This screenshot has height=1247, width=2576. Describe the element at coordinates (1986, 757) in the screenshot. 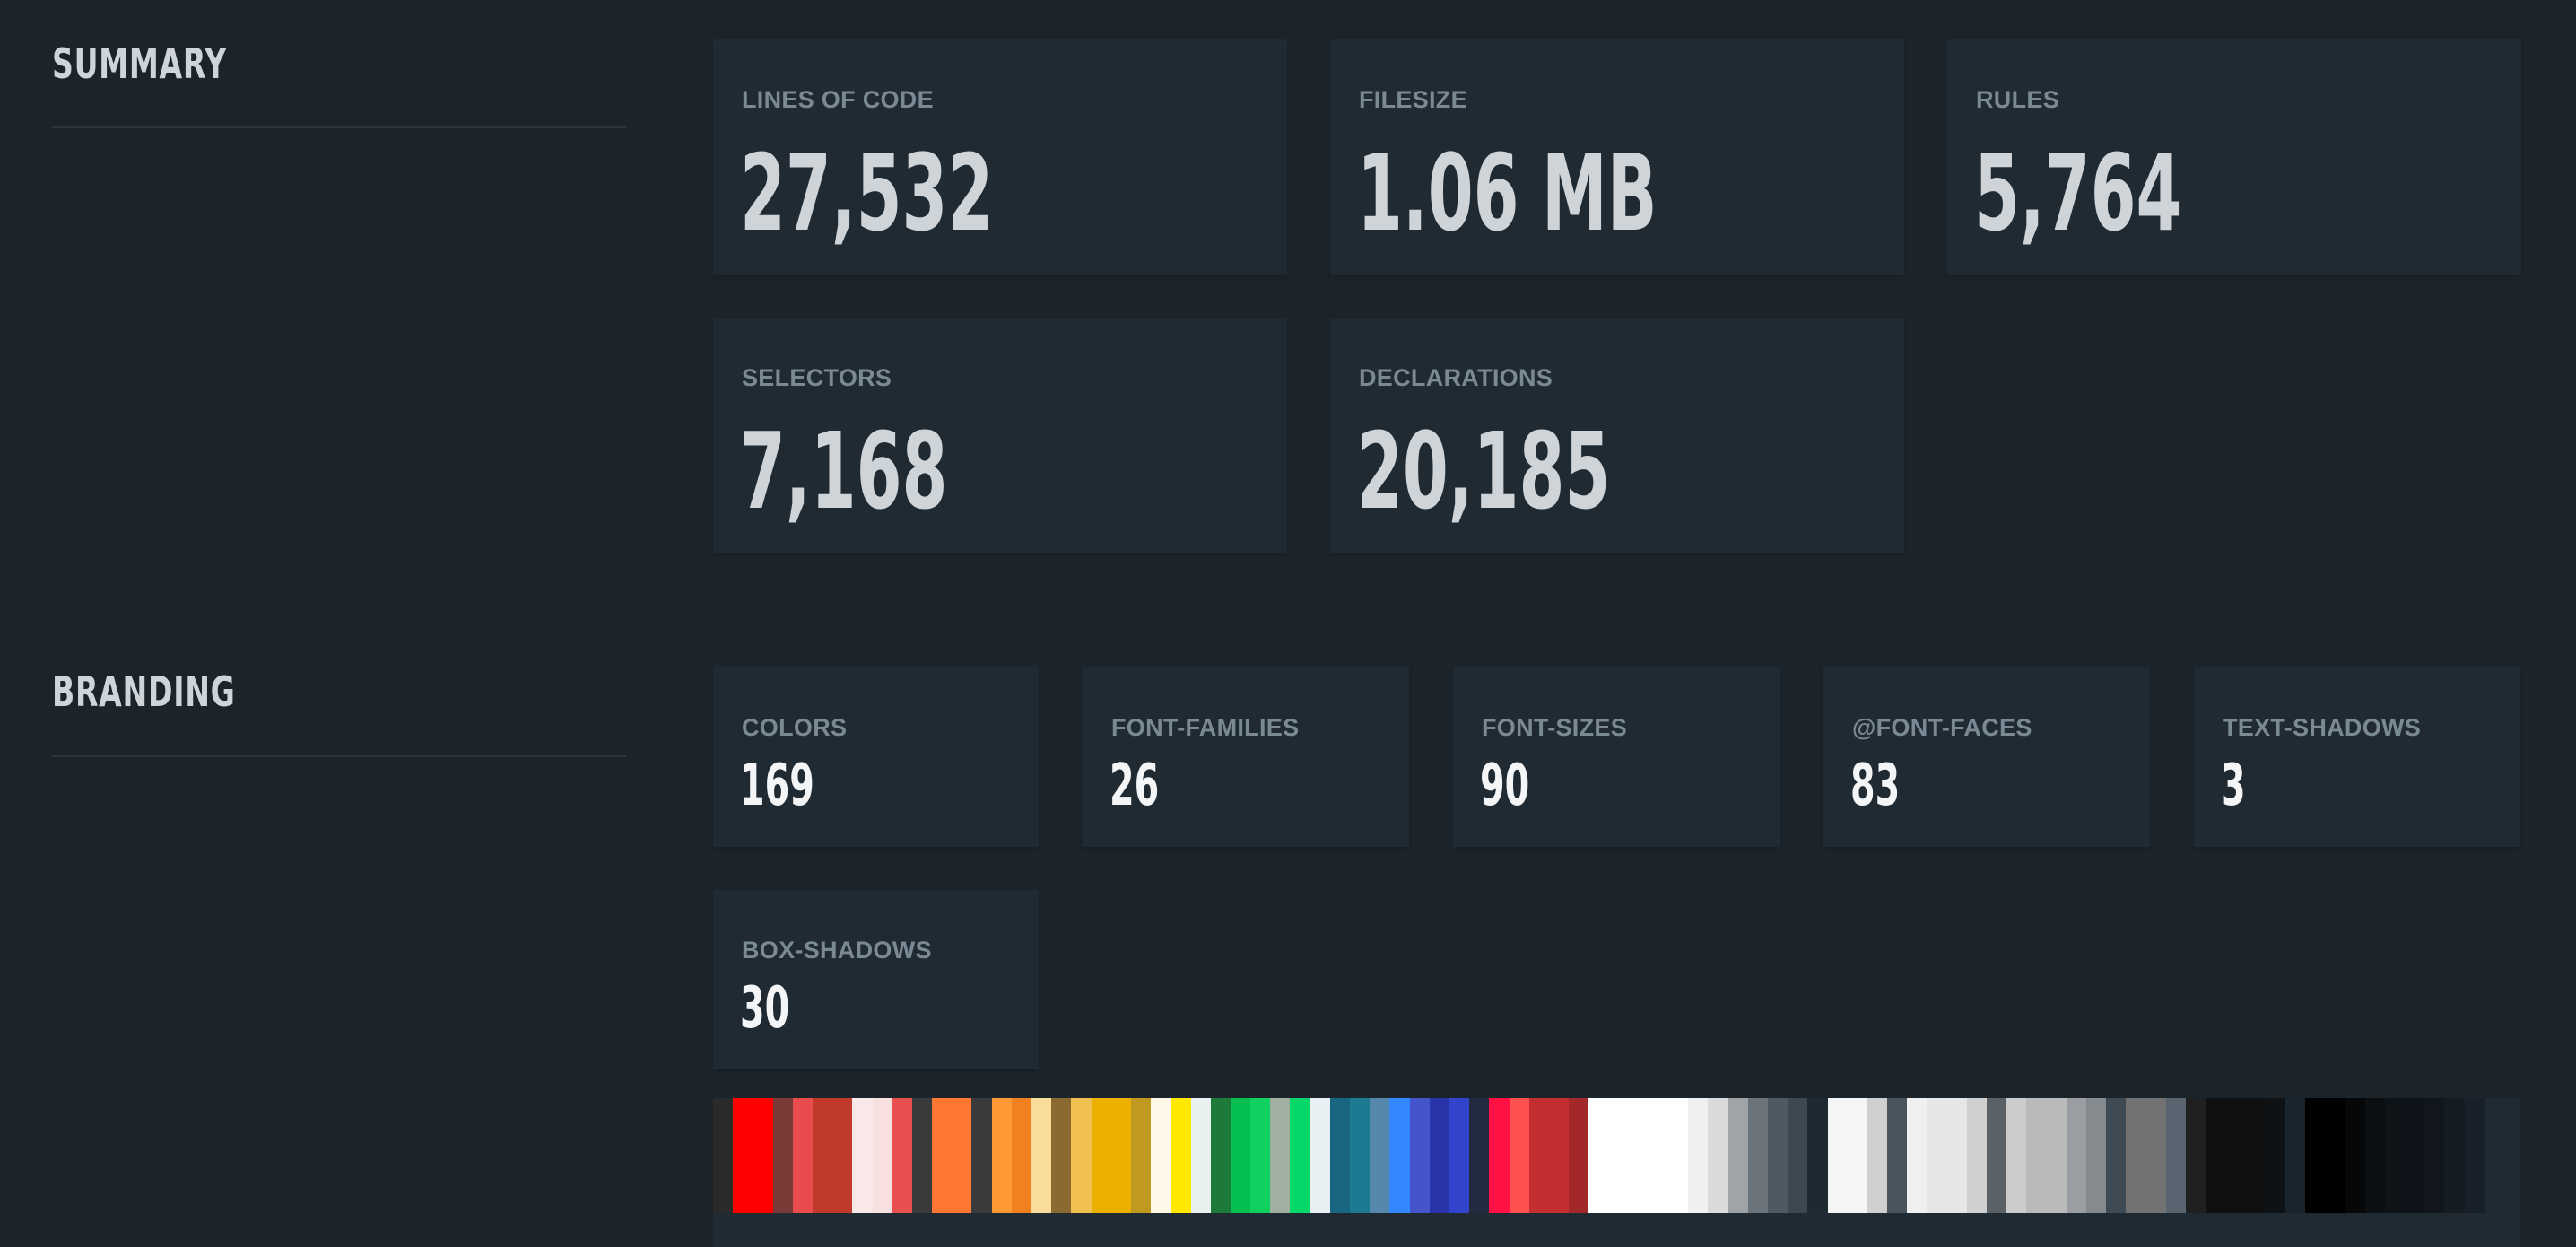

I see `stat-card-font-faces: @FONT-FACES 83` at that location.